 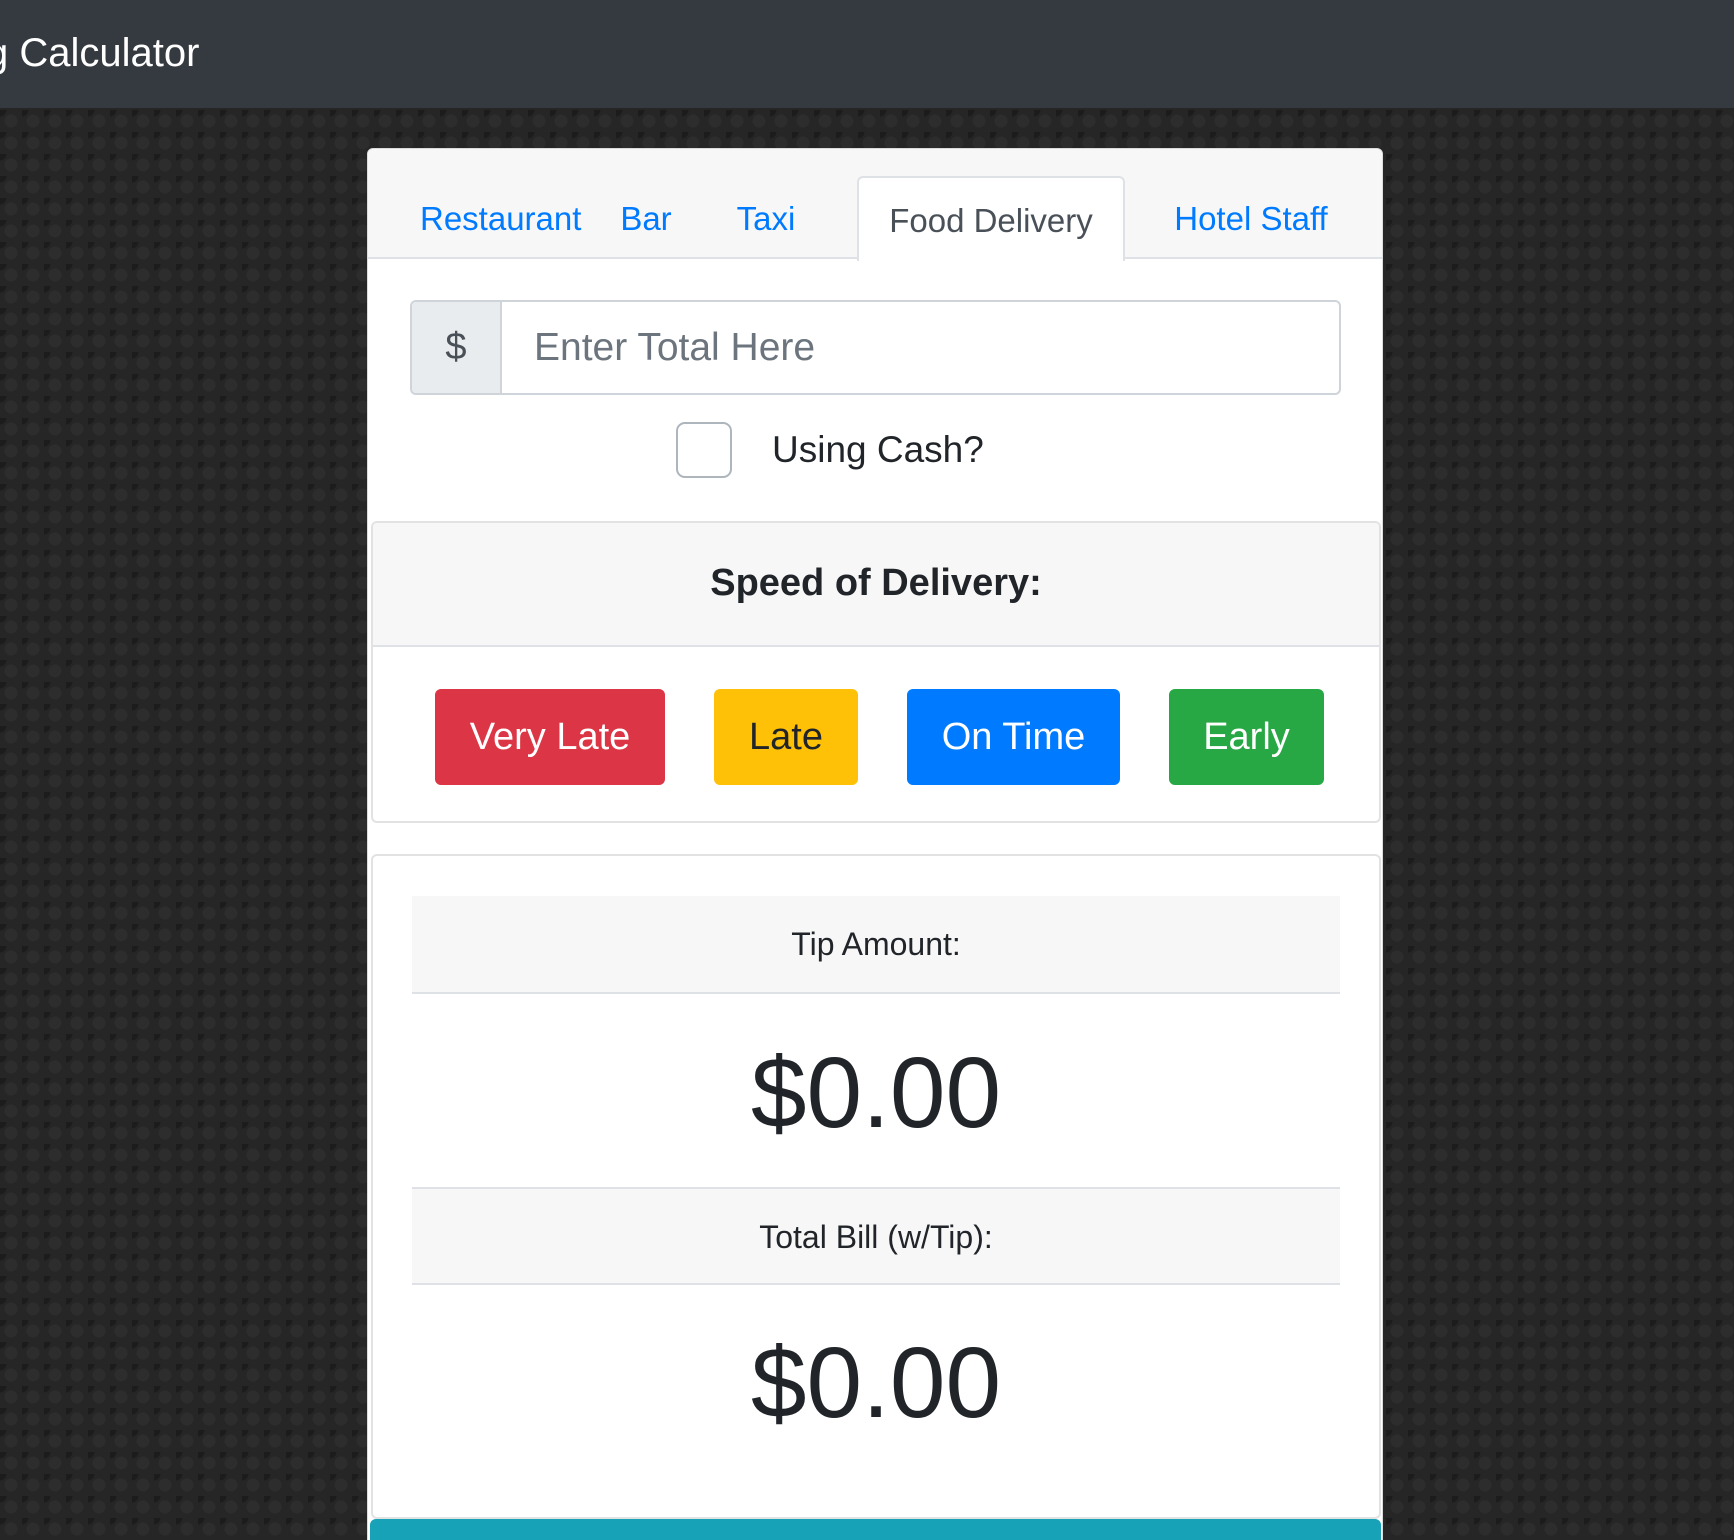 I want to click on tab-taxi: Taxi, so click(x=766, y=218).